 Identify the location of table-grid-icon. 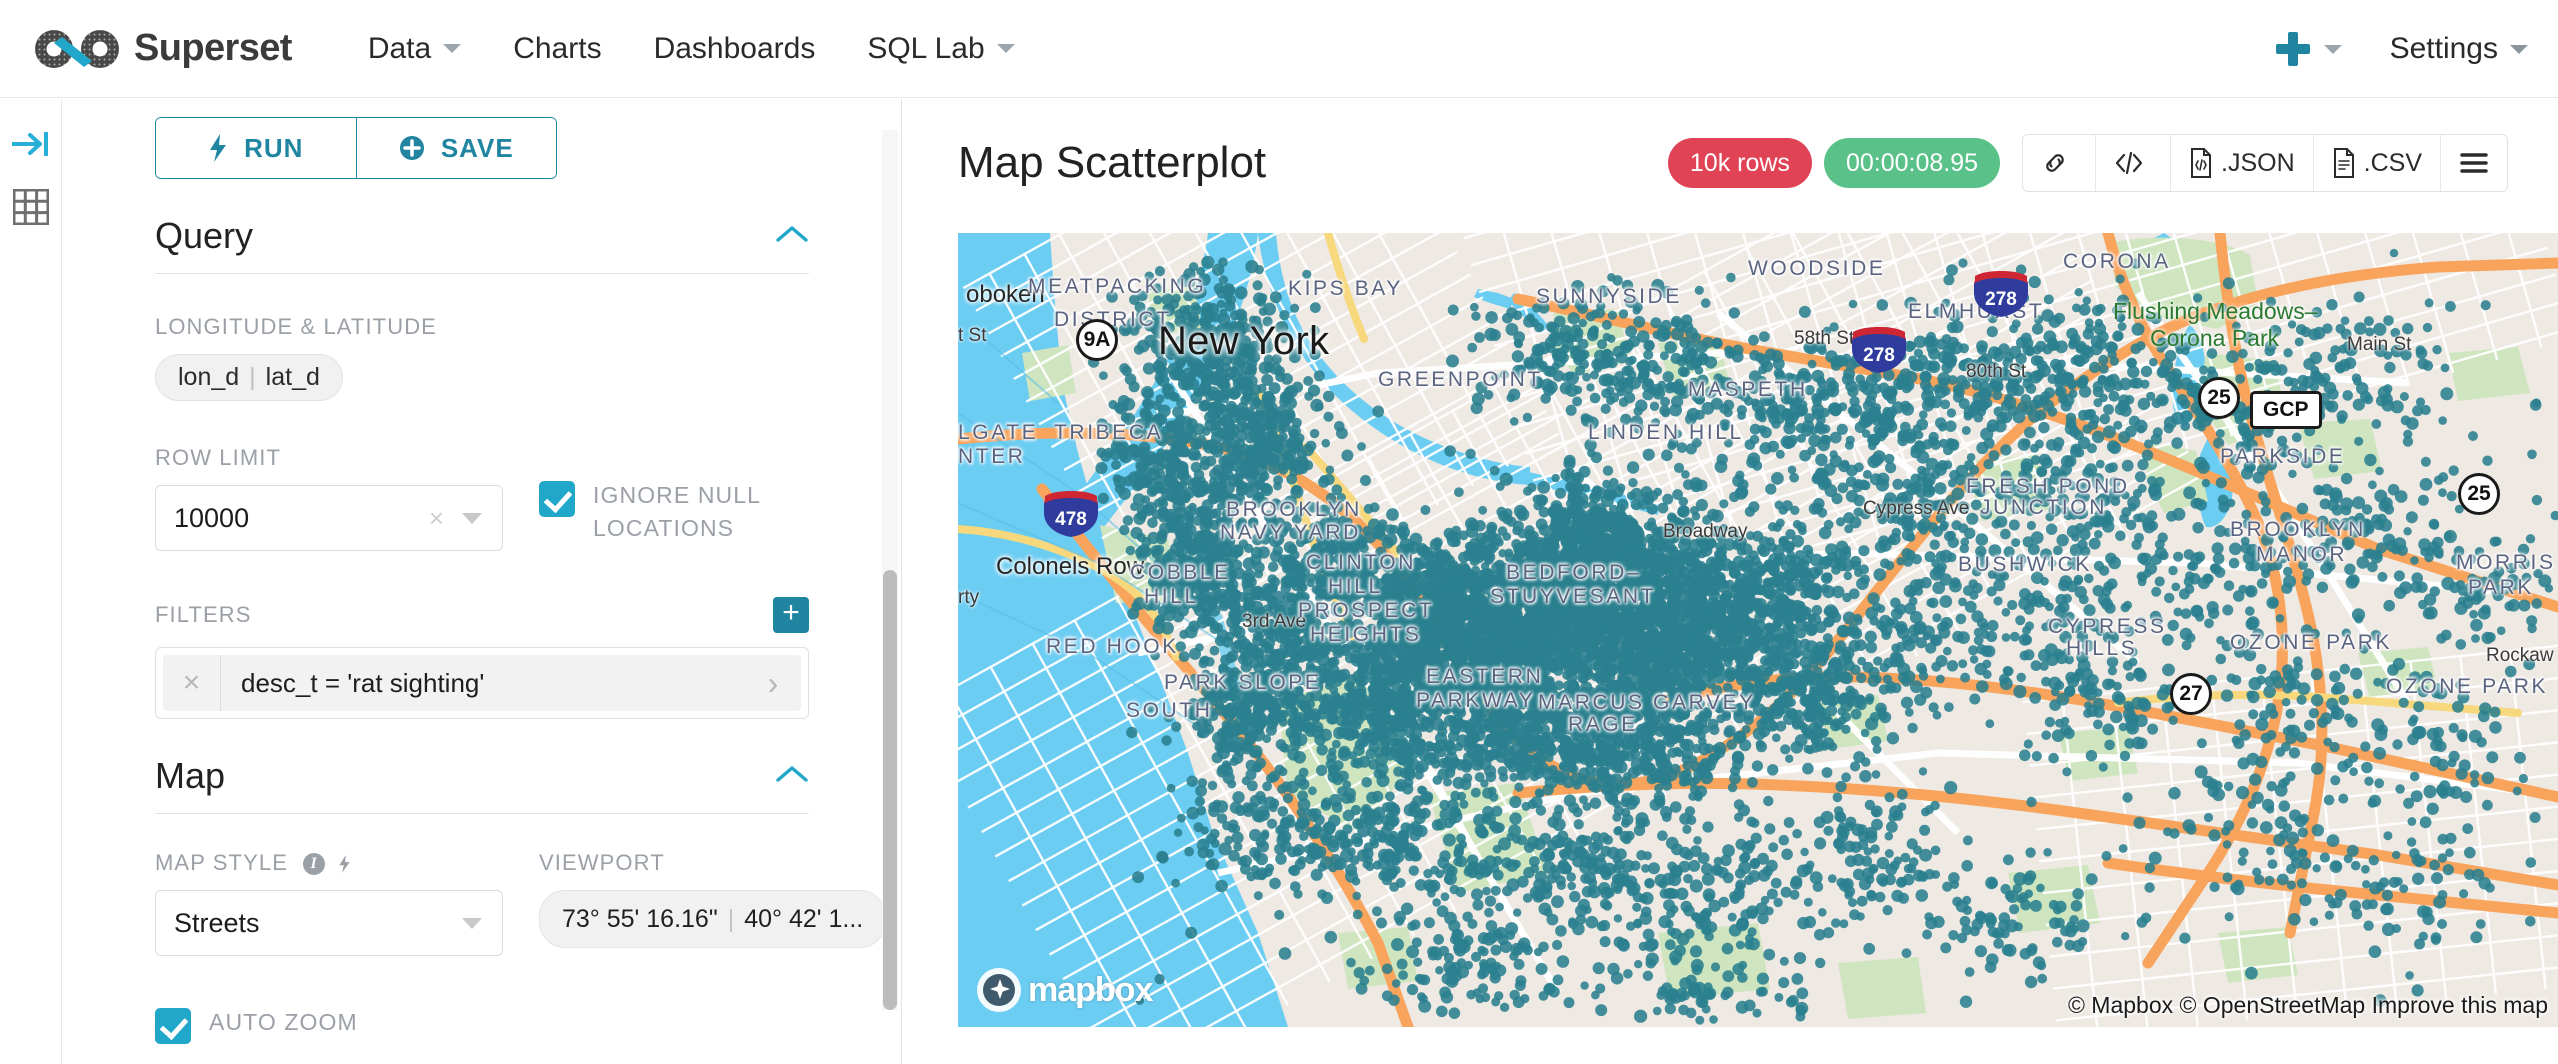
(31, 207).